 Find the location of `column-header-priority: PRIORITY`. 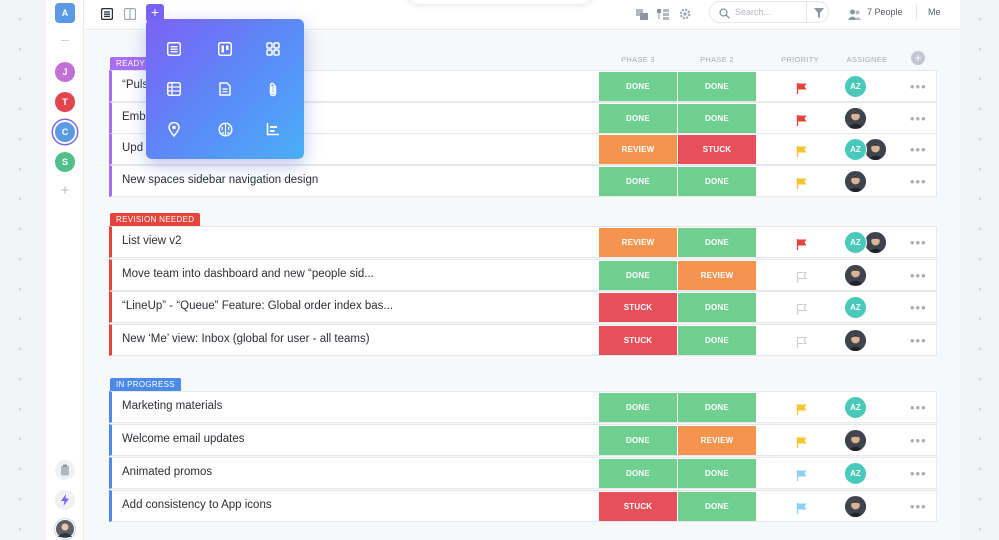

column-header-priority: PRIORITY is located at coordinates (800, 59).